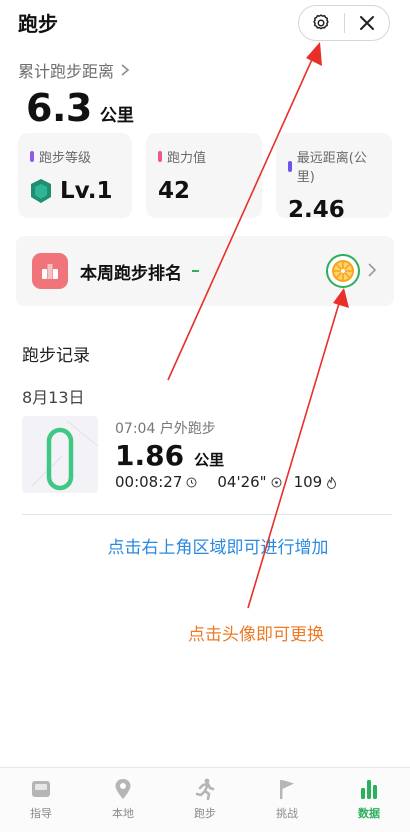  I want to click on running-power-dot, so click(160, 156).